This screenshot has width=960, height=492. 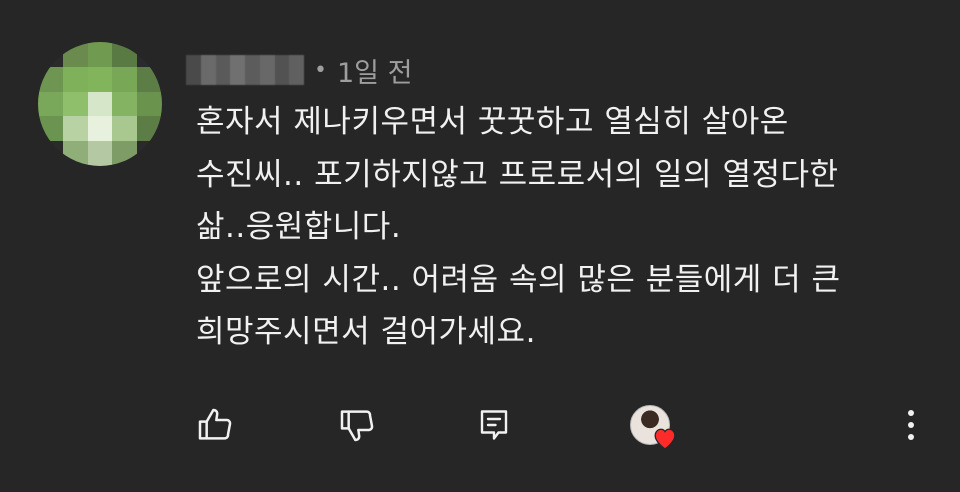 What do you see at coordinates (374, 70) in the screenshot?
I see `comment-timestamp: 1일 전` at bounding box center [374, 70].